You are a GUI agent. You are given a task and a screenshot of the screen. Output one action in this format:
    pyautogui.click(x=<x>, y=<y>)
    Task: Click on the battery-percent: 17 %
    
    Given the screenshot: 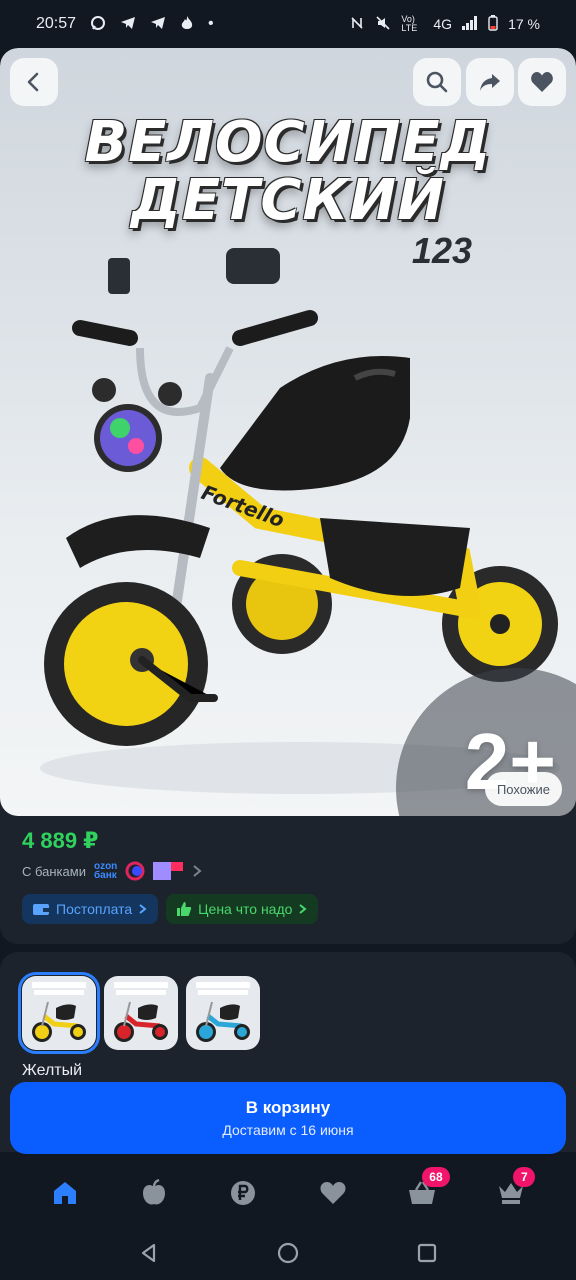 What is the action you would take?
    pyautogui.click(x=524, y=24)
    